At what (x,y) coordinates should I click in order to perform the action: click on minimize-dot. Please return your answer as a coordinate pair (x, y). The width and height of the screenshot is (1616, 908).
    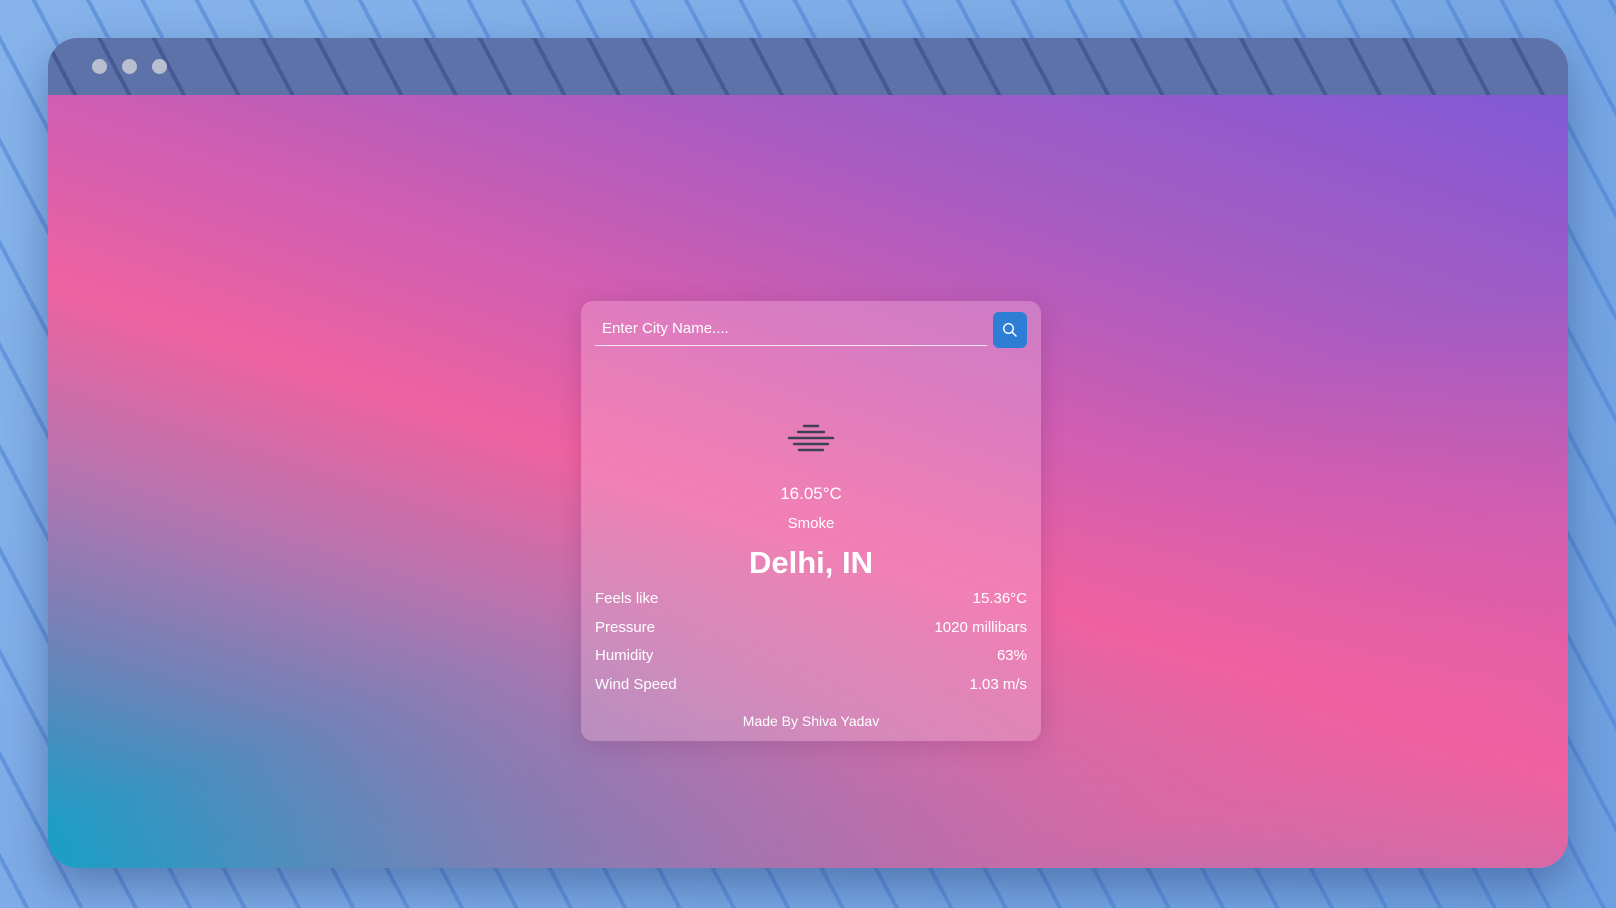
    Looking at the image, I should click on (129, 66).